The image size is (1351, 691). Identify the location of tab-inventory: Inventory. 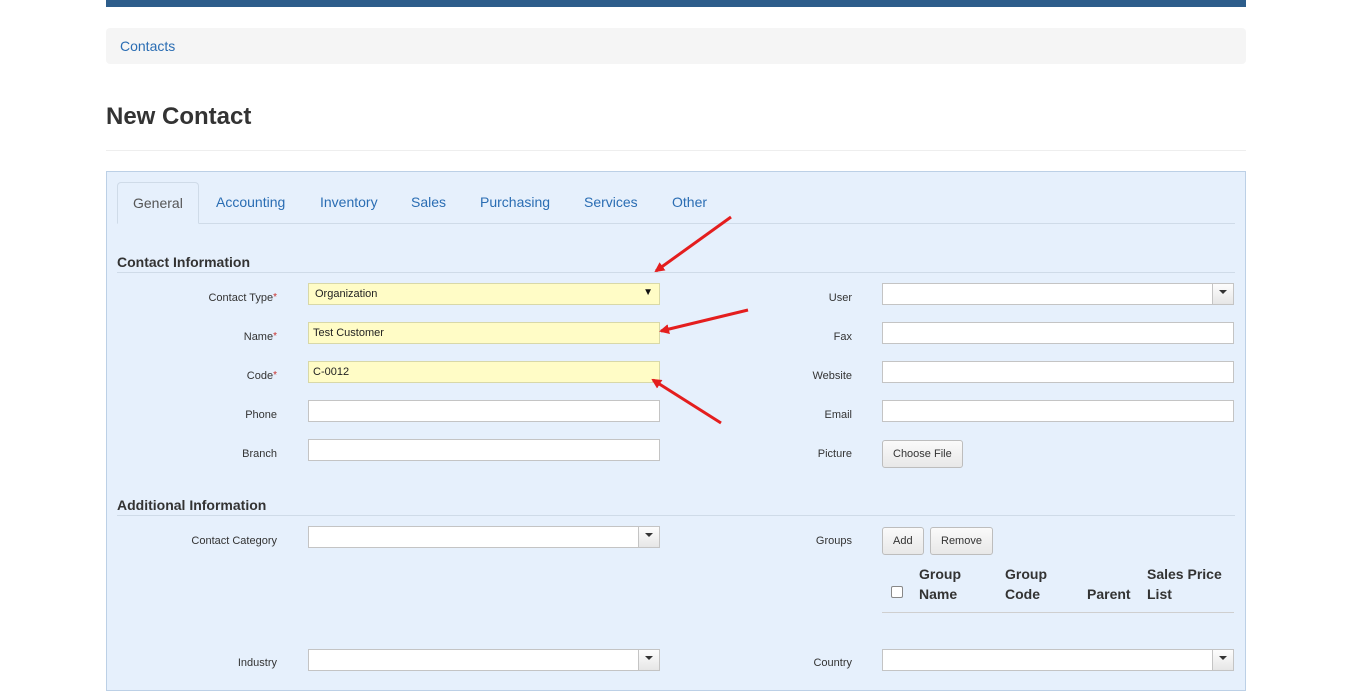
(349, 203).